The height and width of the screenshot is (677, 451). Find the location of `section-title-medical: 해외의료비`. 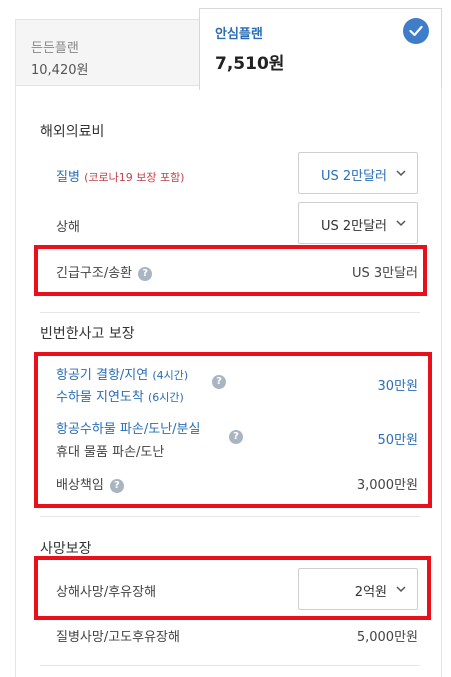

section-title-medical: 해외의료비 is located at coordinates (72, 132).